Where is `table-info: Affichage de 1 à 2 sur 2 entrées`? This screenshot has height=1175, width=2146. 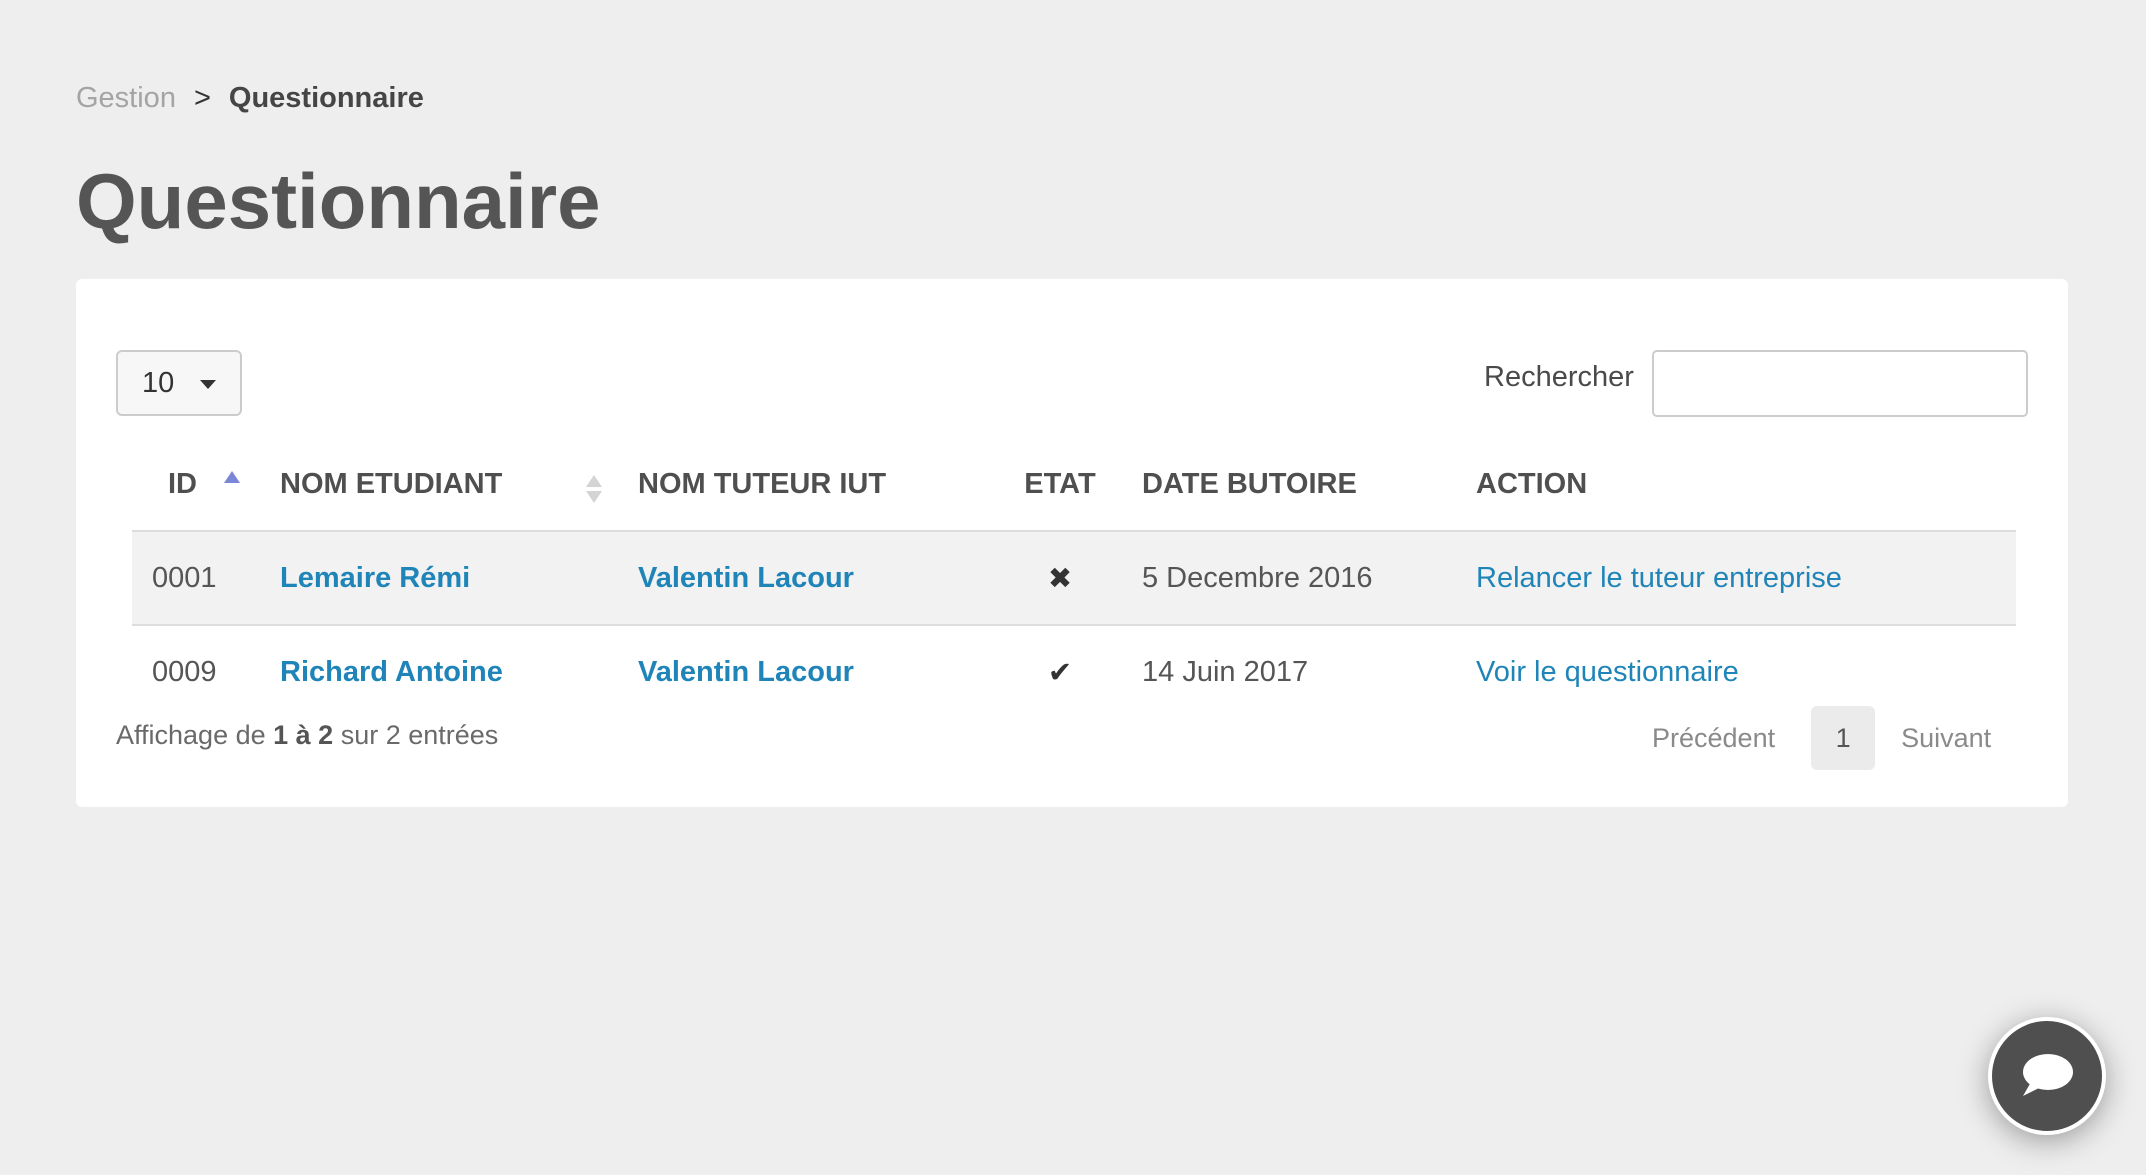
table-info: Affichage de 1 à 2 sur 2 entrées is located at coordinates (307, 735).